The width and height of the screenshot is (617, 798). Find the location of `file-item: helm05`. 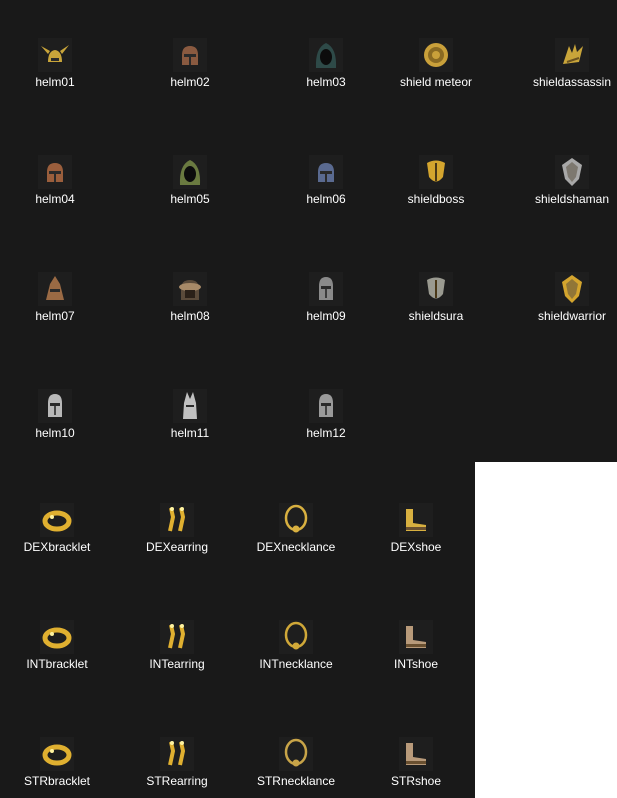

file-item: helm05 is located at coordinates (190, 203).